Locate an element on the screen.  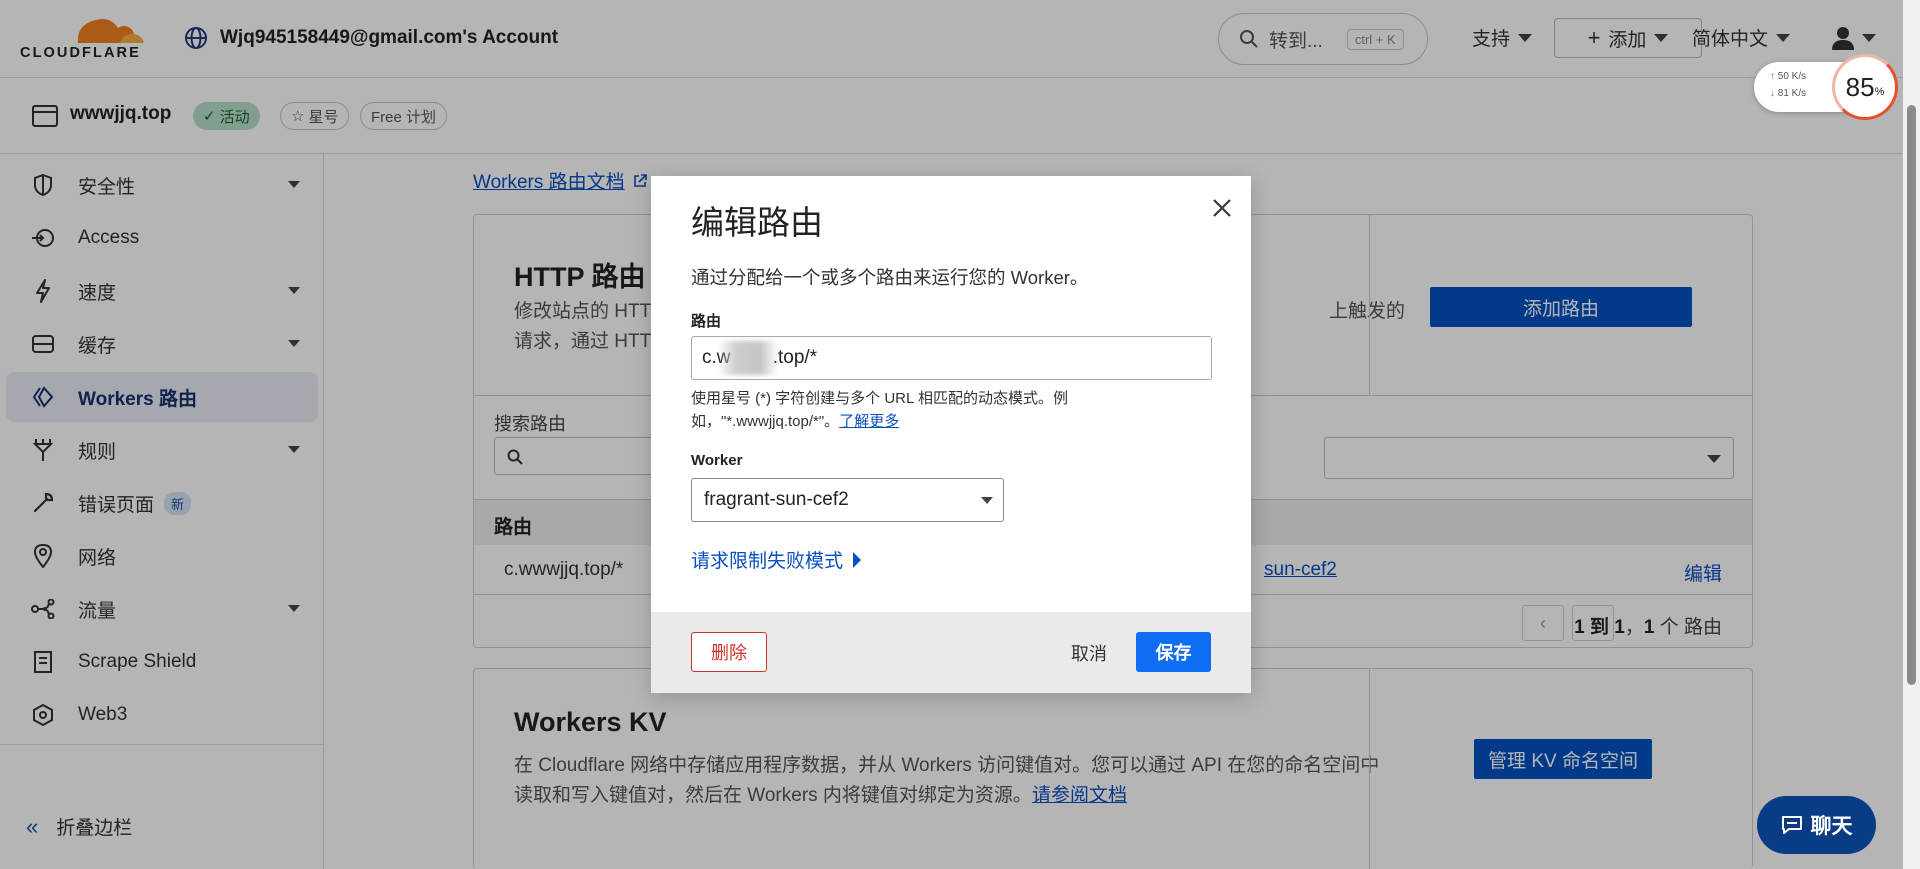
rate-limit-label: 请求限制失败模式 is located at coordinates (767, 561).